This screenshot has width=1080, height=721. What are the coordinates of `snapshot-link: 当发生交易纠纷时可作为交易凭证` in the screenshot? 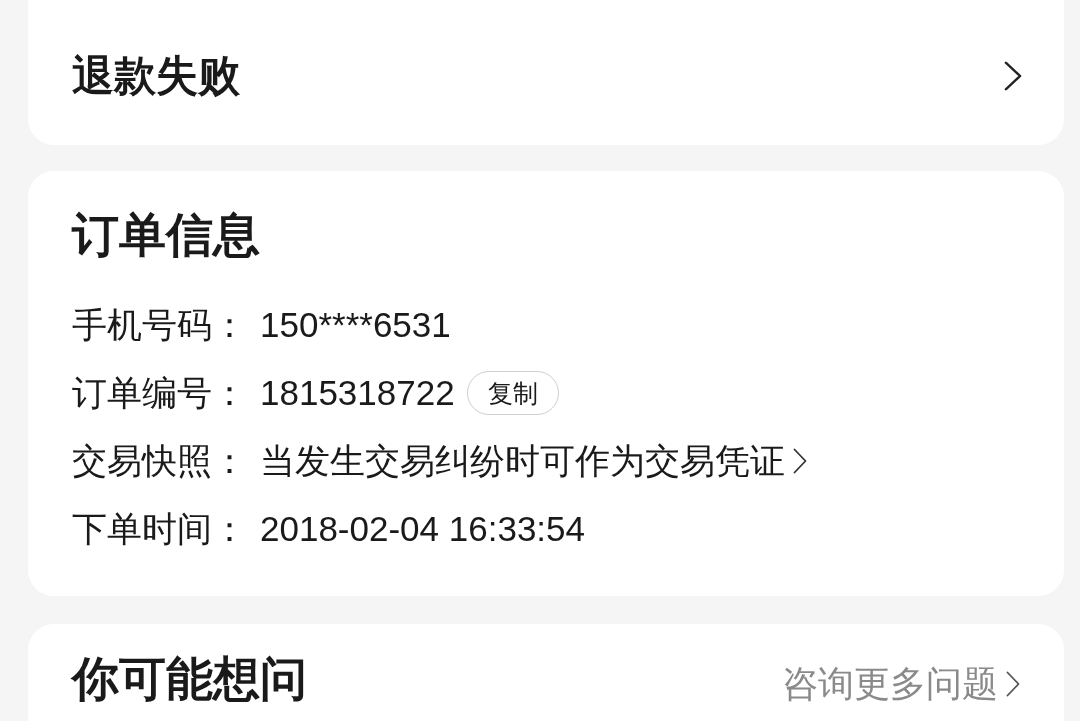 It's located at (522, 461).